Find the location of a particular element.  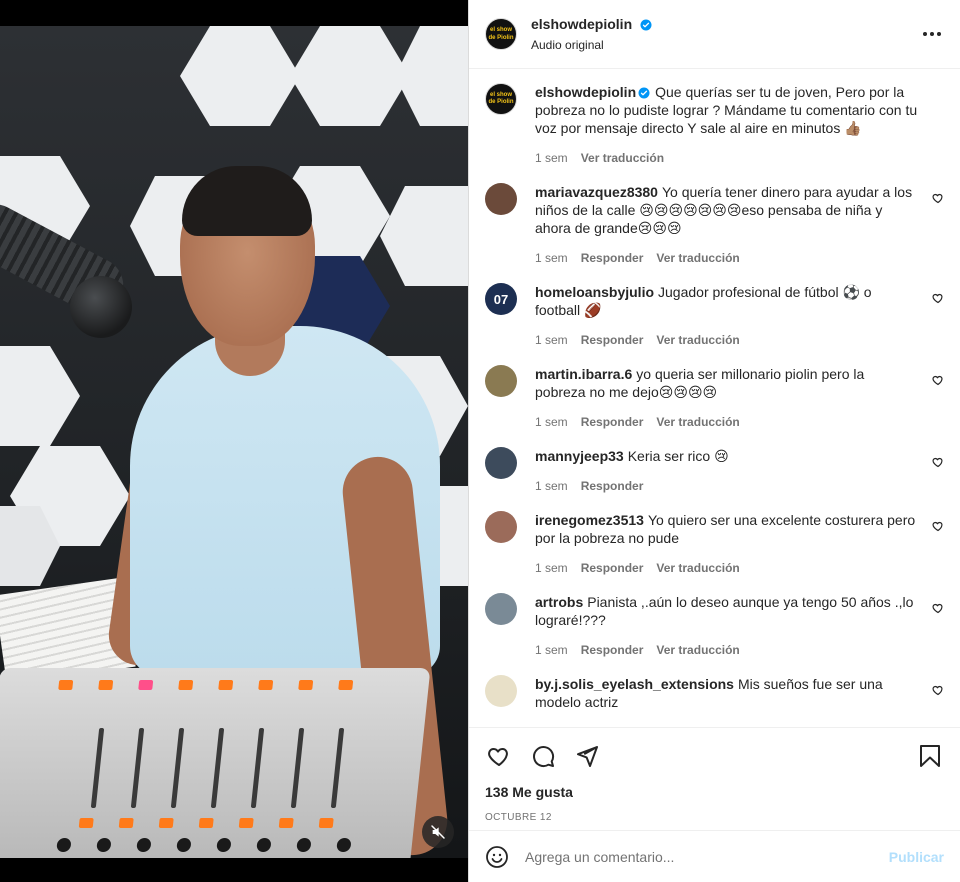

add-comment-bar: Publicar is located at coordinates (714, 856).